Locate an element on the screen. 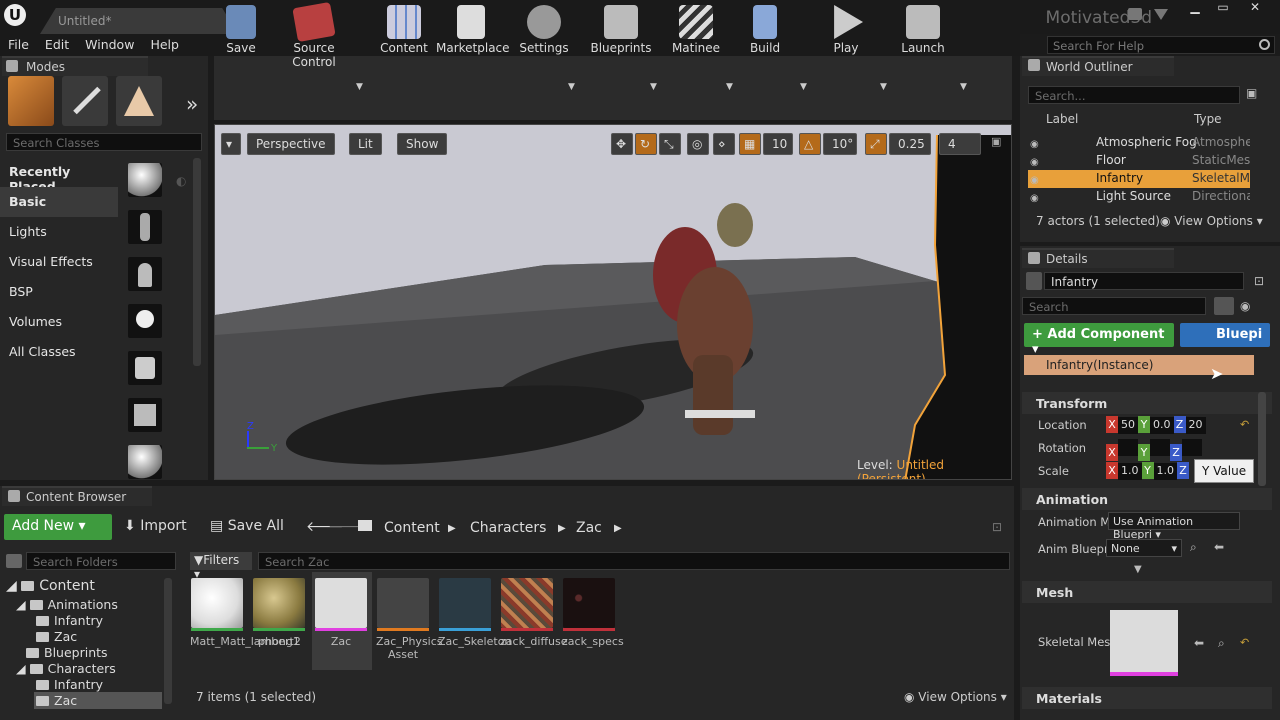  sphere-asset-icon is located at coordinates (145, 180).